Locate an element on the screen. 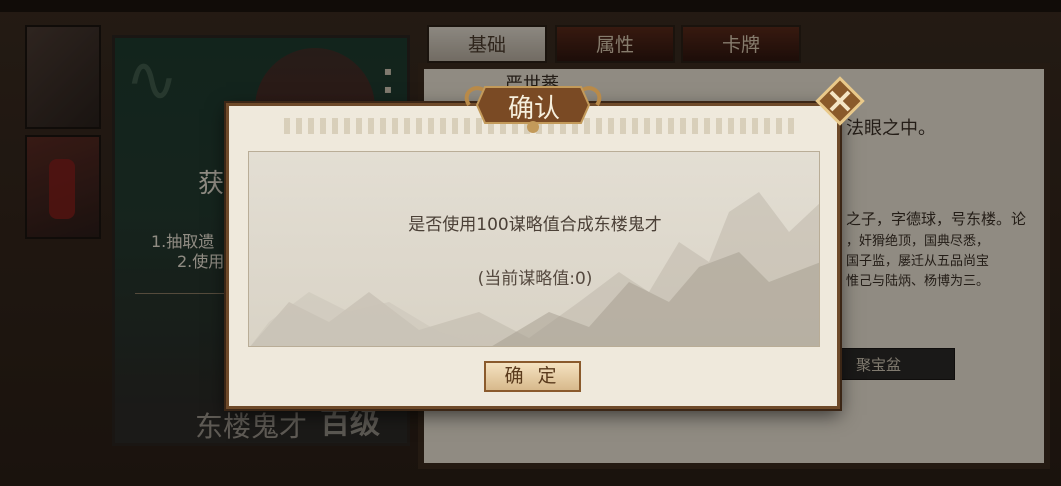  confirm-button: 确 定 is located at coordinates (532, 376).